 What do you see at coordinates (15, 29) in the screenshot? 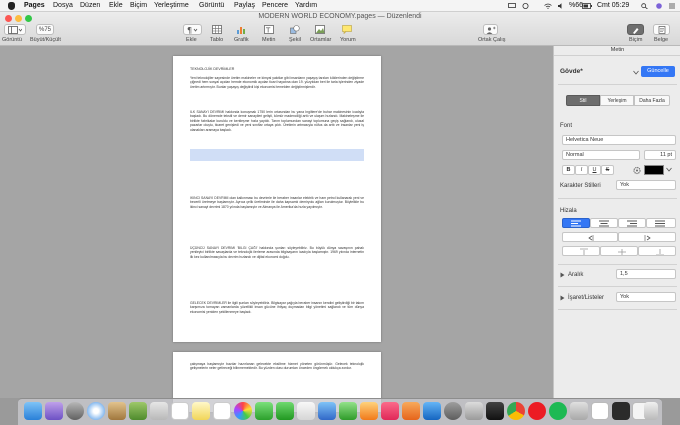
I see `view-button` at bounding box center [15, 29].